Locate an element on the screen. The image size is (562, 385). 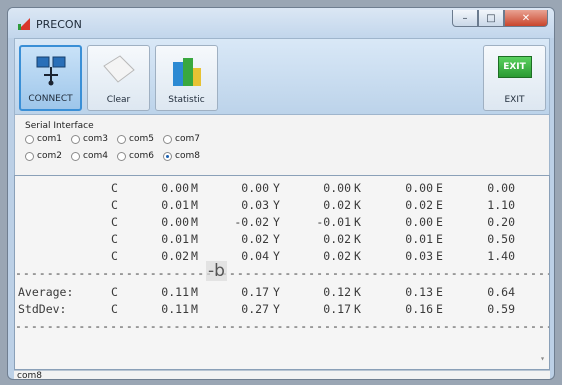
value-cell: 1.10 is located at coordinates (501, 205).